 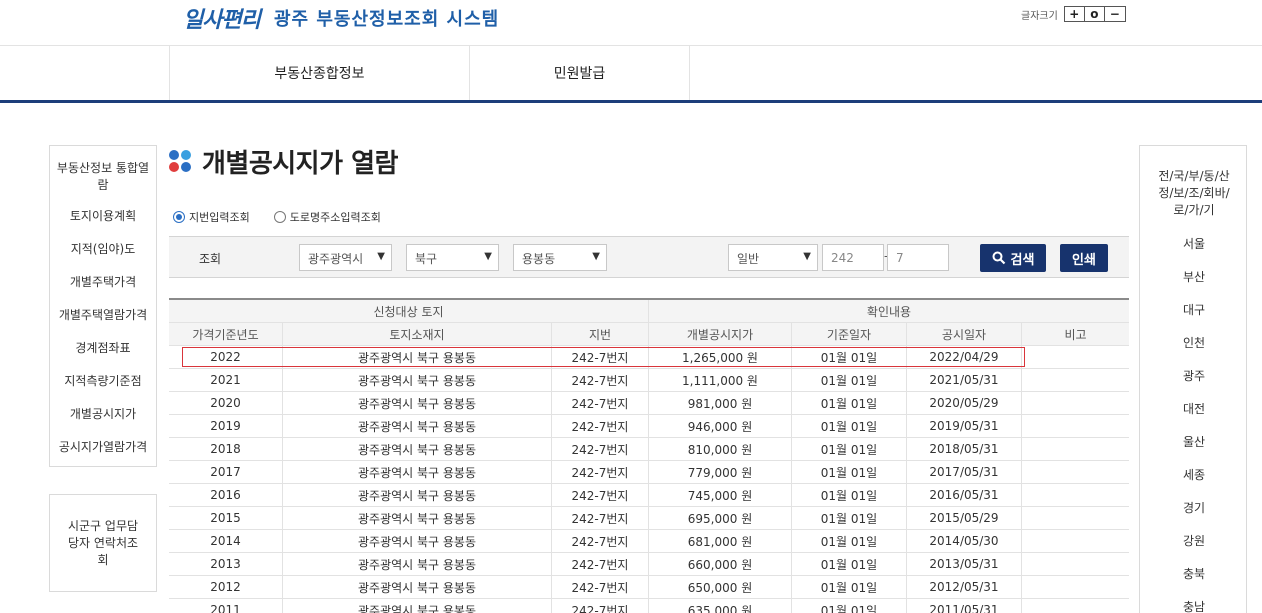 I want to click on sidebar-item-house-price-view: 개별주택열람가격, so click(x=103, y=315).